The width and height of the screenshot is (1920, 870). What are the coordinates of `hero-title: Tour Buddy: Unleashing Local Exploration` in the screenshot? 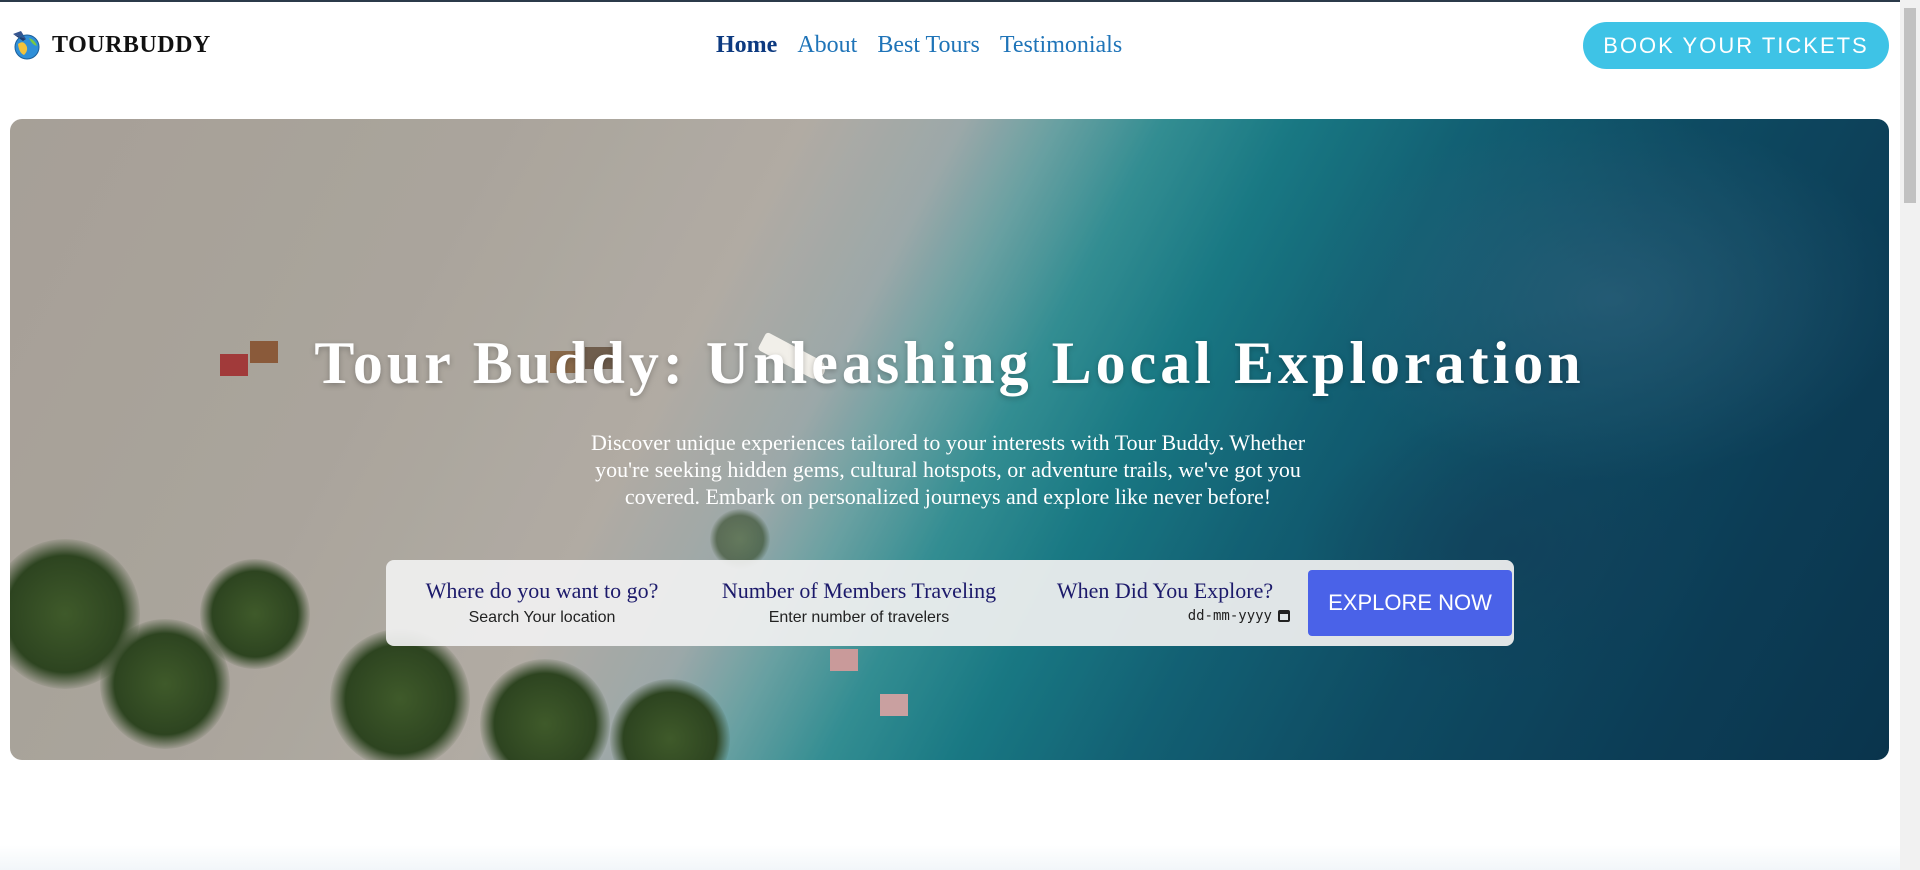 It's located at (949, 363).